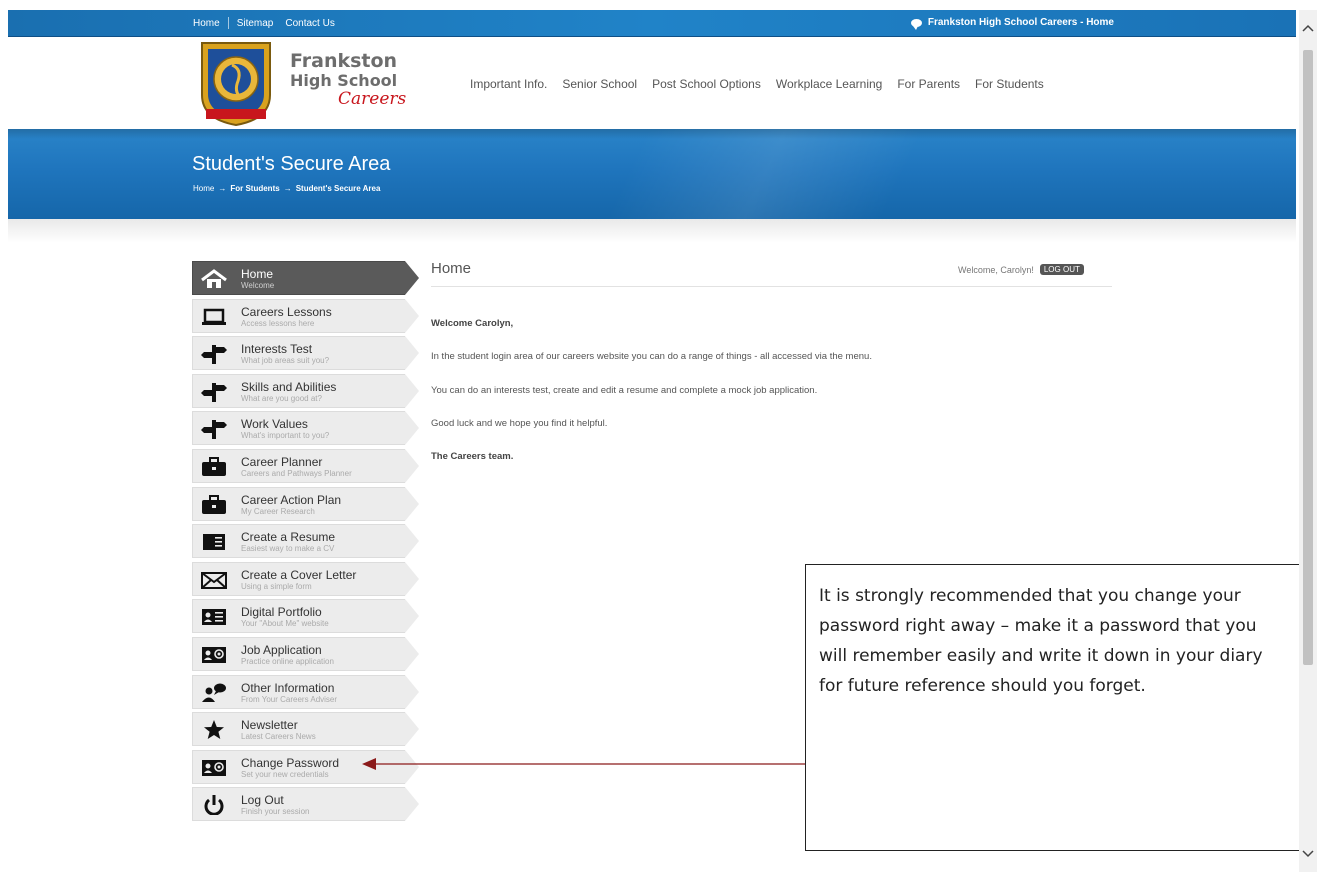  Describe the element at coordinates (255, 23) in the screenshot. I see `top-link-sitemap: Sitemap` at that location.